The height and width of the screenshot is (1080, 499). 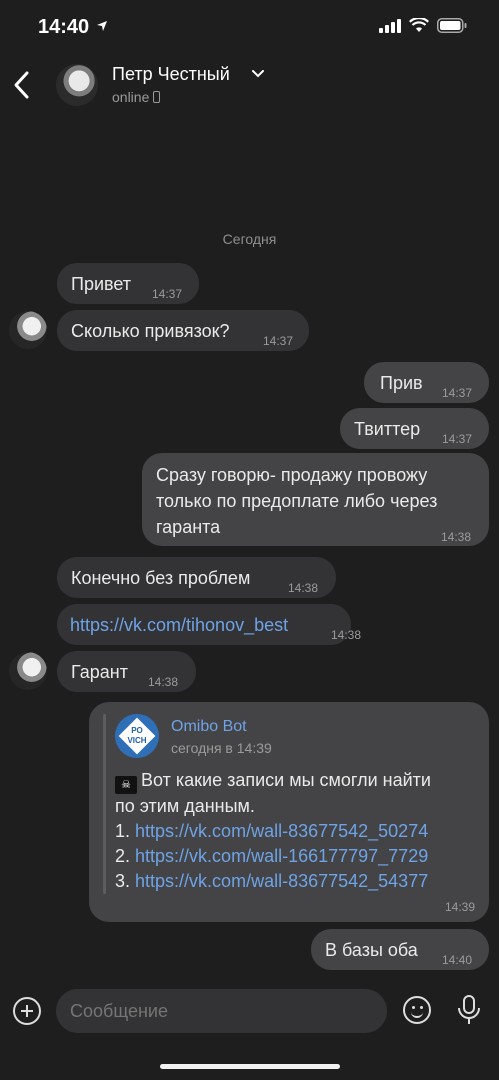 What do you see at coordinates (171, 74) in the screenshot?
I see `contact-name: Петр Честный` at bounding box center [171, 74].